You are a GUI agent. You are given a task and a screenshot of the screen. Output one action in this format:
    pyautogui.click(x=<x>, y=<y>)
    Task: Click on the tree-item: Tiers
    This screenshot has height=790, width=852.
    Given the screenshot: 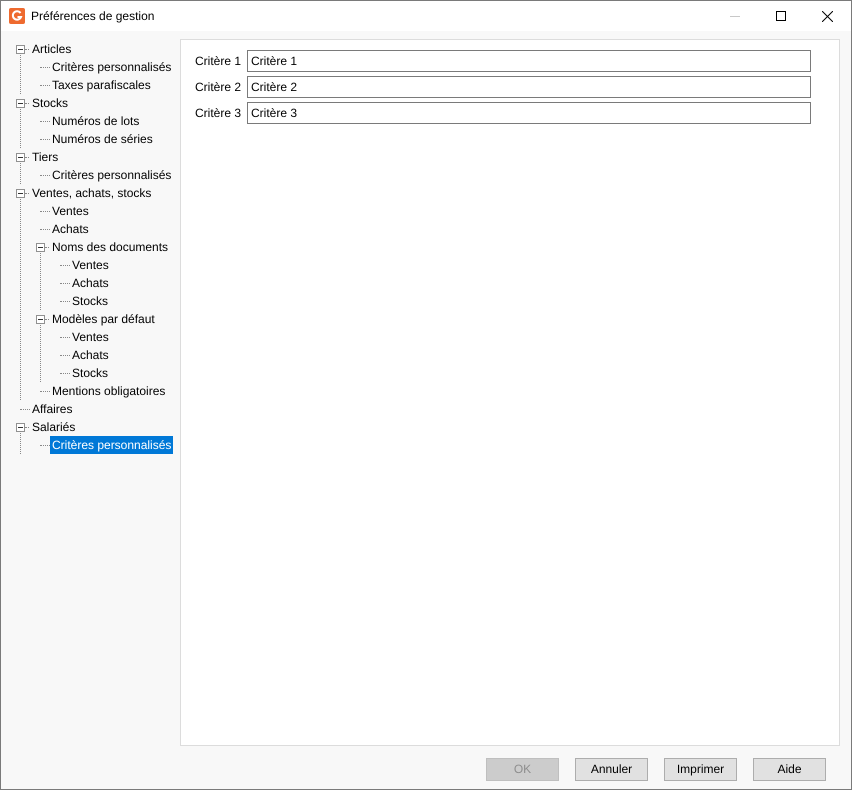 What is the action you would take?
    pyautogui.click(x=45, y=157)
    